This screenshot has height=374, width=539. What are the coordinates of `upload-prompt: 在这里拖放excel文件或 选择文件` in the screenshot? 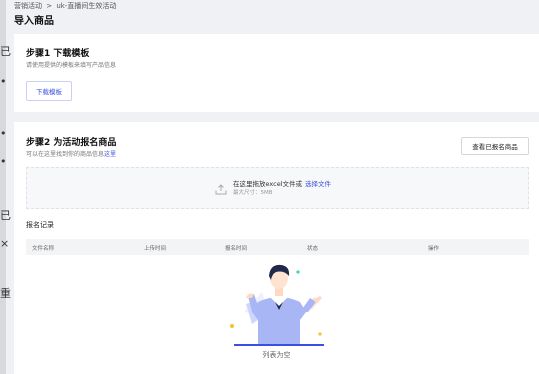 It's located at (282, 183).